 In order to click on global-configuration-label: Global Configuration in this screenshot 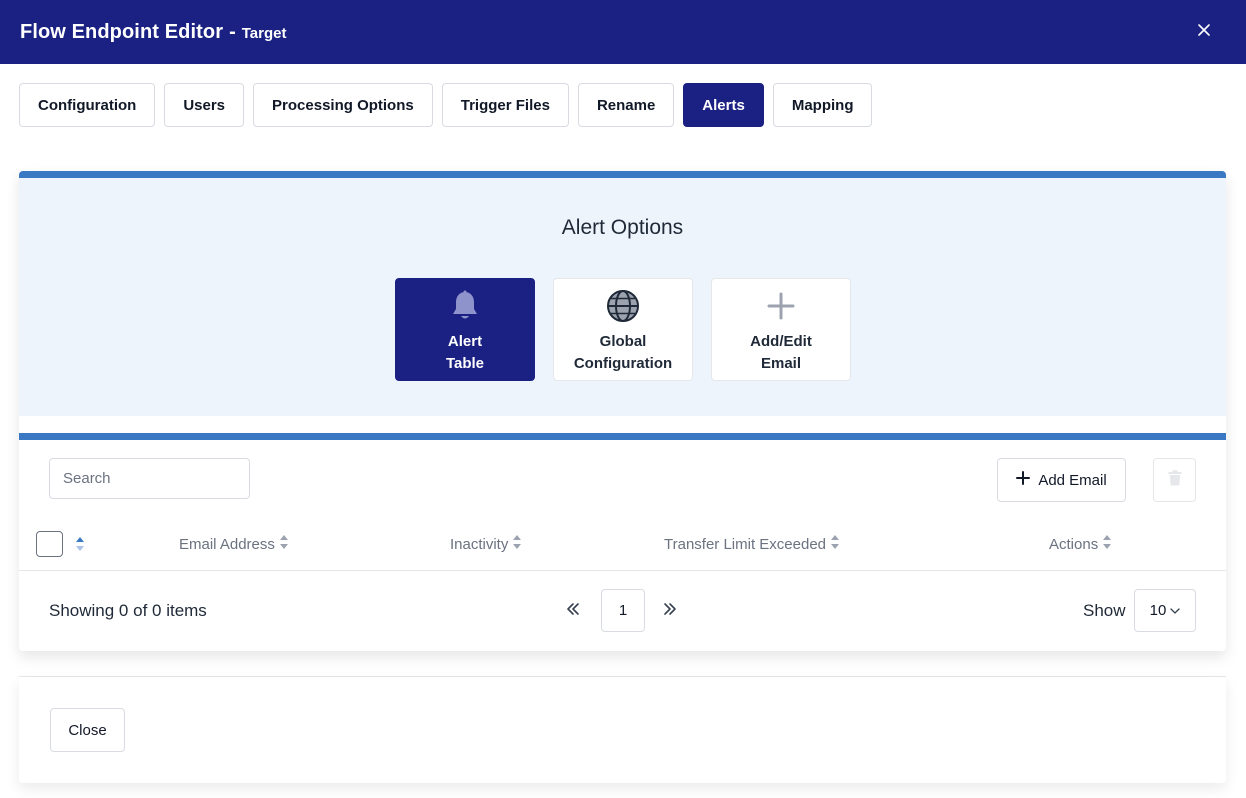, I will do `click(623, 352)`.